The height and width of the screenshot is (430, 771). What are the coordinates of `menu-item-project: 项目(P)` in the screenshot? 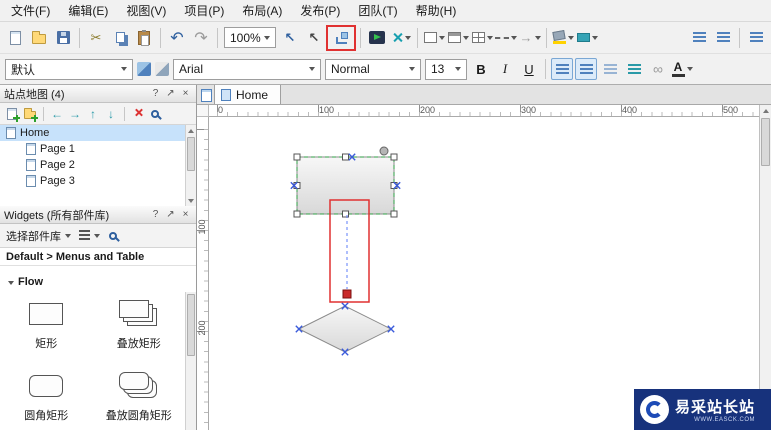 It's located at (204, 11).